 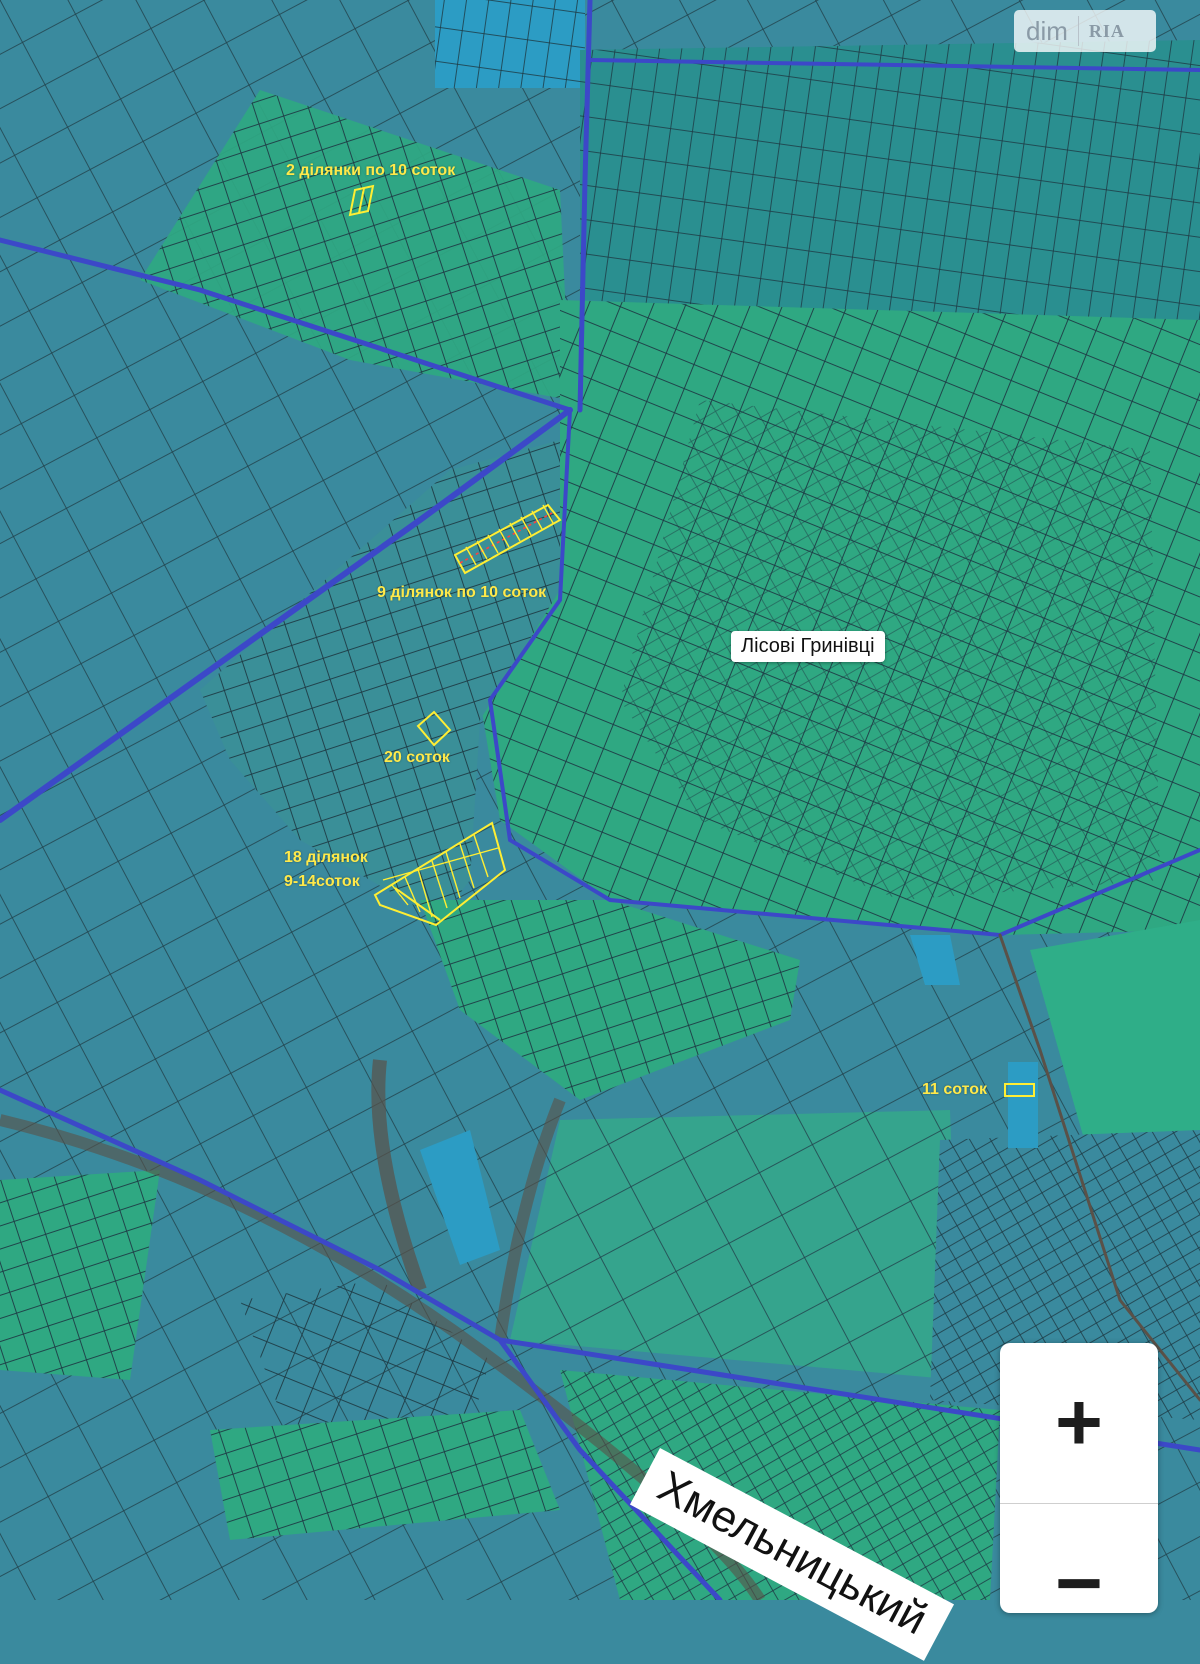 What do you see at coordinates (462, 592) in the screenshot?
I see `label-nine-plots: 9 ділянок по 10 соток` at bounding box center [462, 592].